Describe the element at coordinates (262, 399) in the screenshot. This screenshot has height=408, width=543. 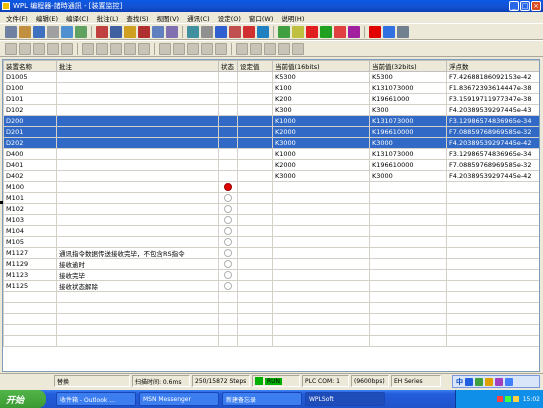
I see `task-memo: 新建备忘录` at that location.